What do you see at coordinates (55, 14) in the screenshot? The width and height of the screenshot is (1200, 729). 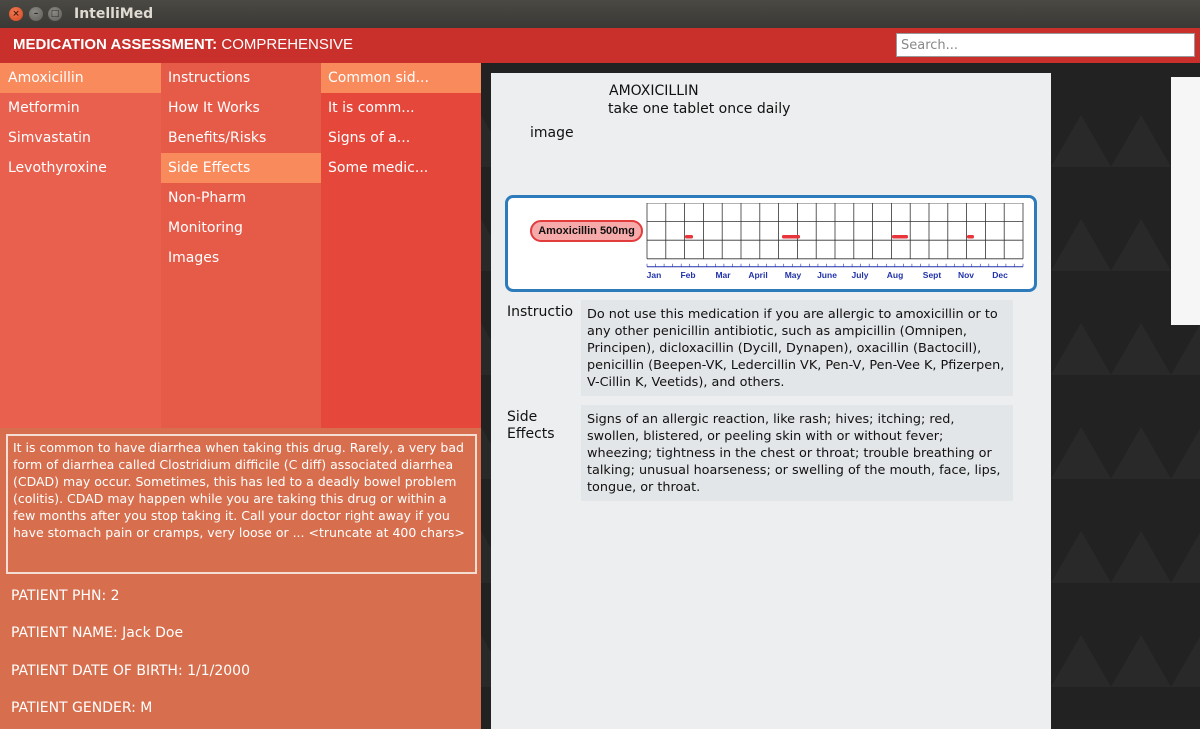 I see `window-maximize-button: □` at bounding box center [55, 14].